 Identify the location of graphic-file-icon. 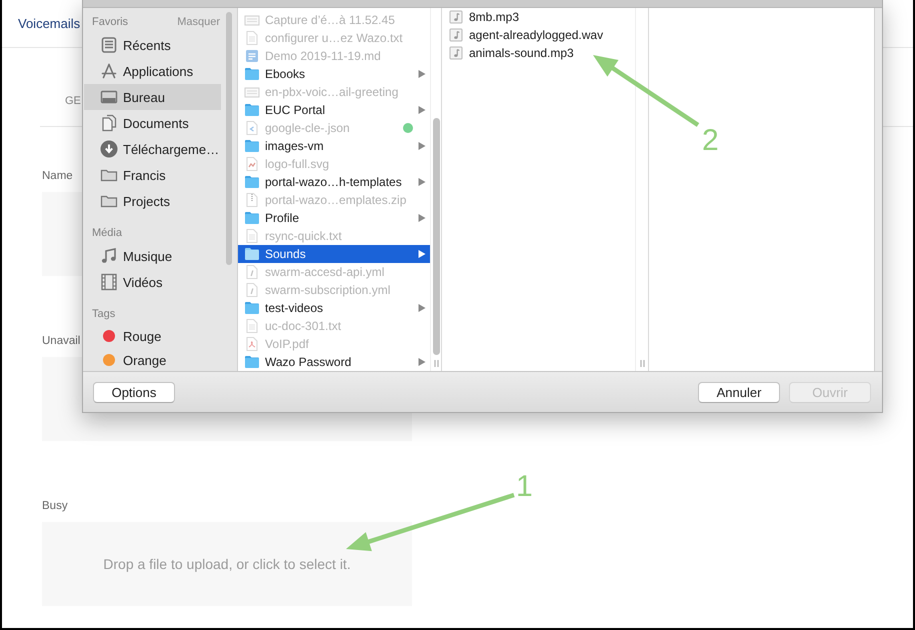
(252, 164).